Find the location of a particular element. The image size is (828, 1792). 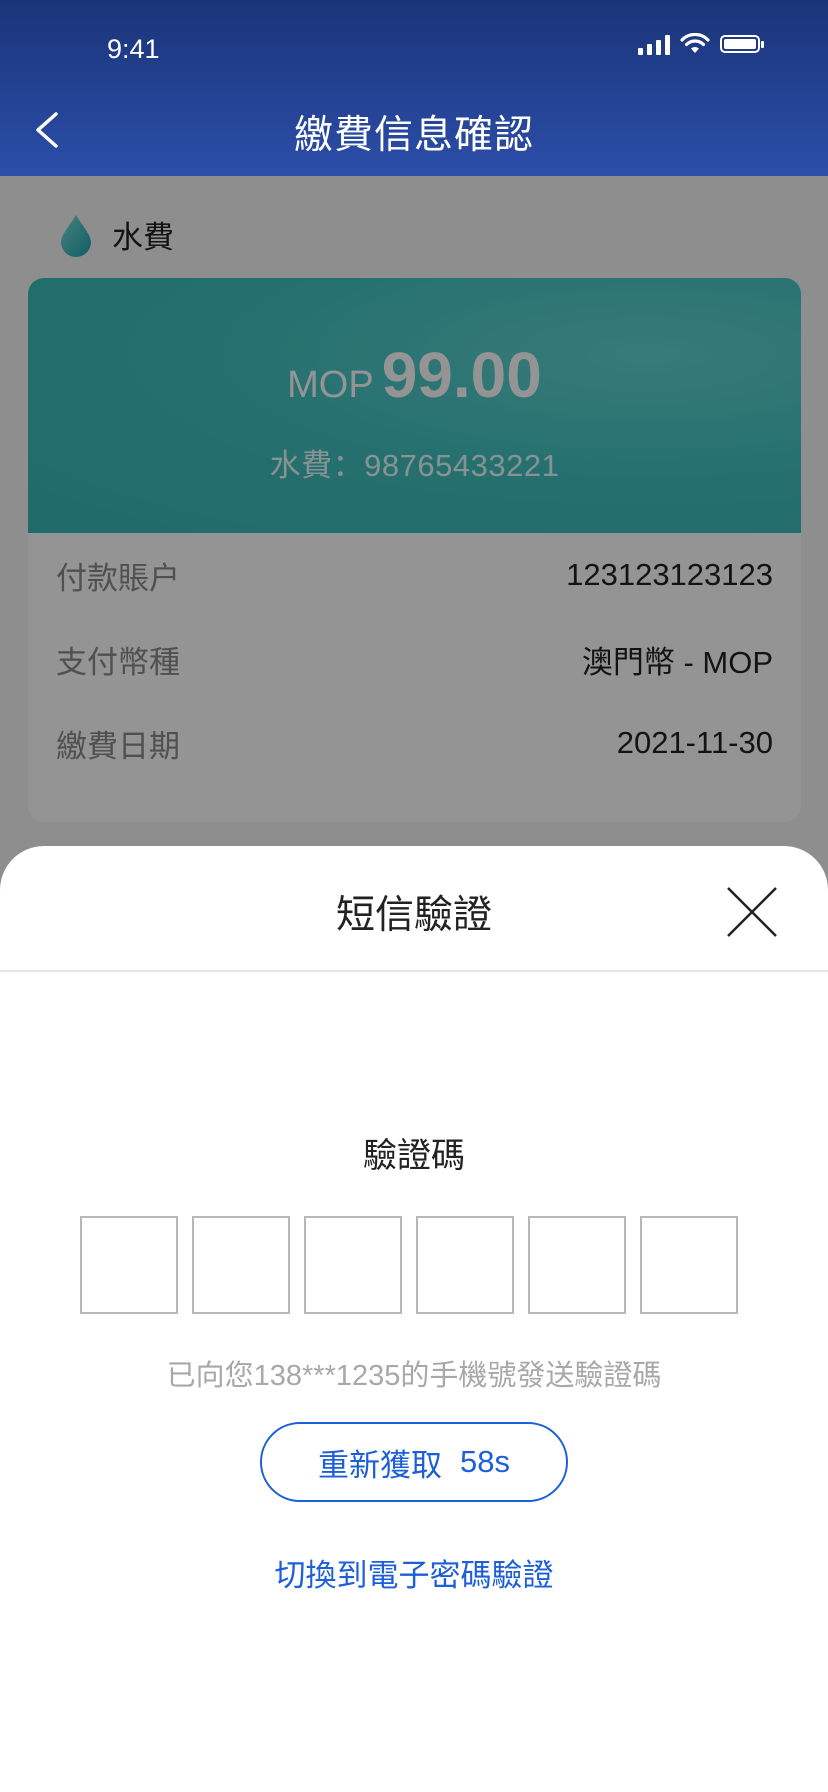

switch-to-password-link: 切換到電子密碼驗證 is located at coordinates (414, 1572).